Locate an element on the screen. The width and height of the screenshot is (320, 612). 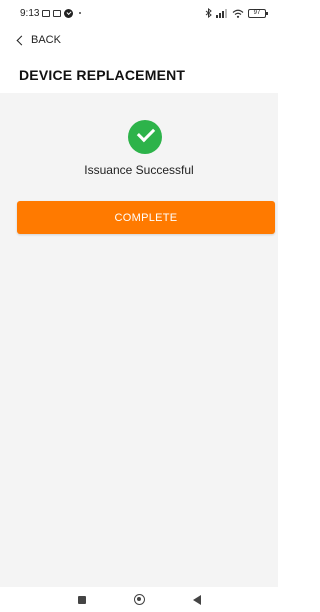
check-circle-icon is located at coordinates (145, 137).